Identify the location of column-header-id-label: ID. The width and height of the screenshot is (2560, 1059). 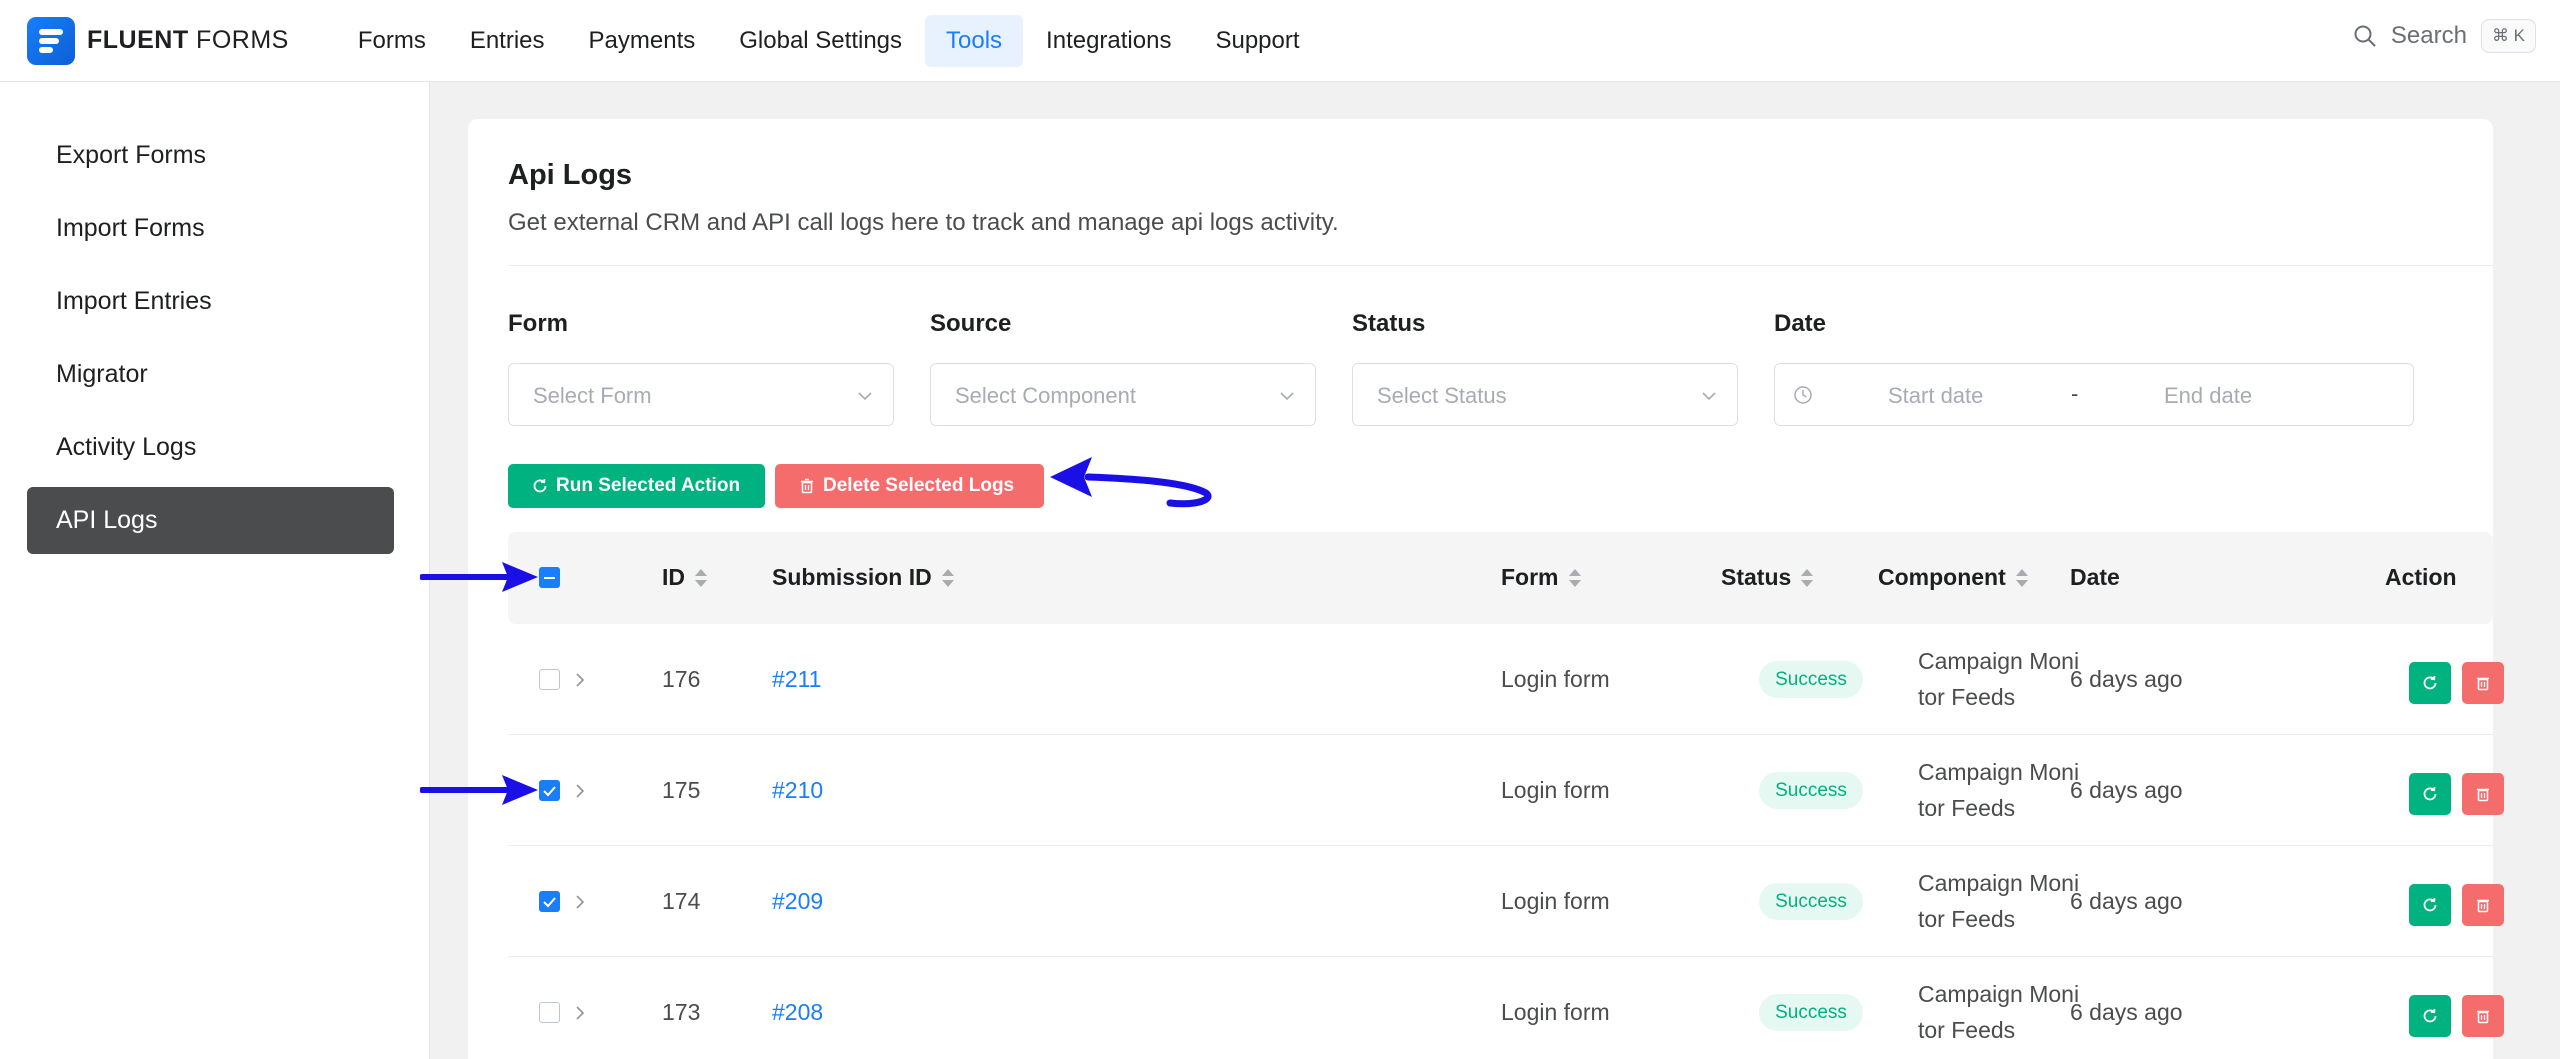
(673, 577).